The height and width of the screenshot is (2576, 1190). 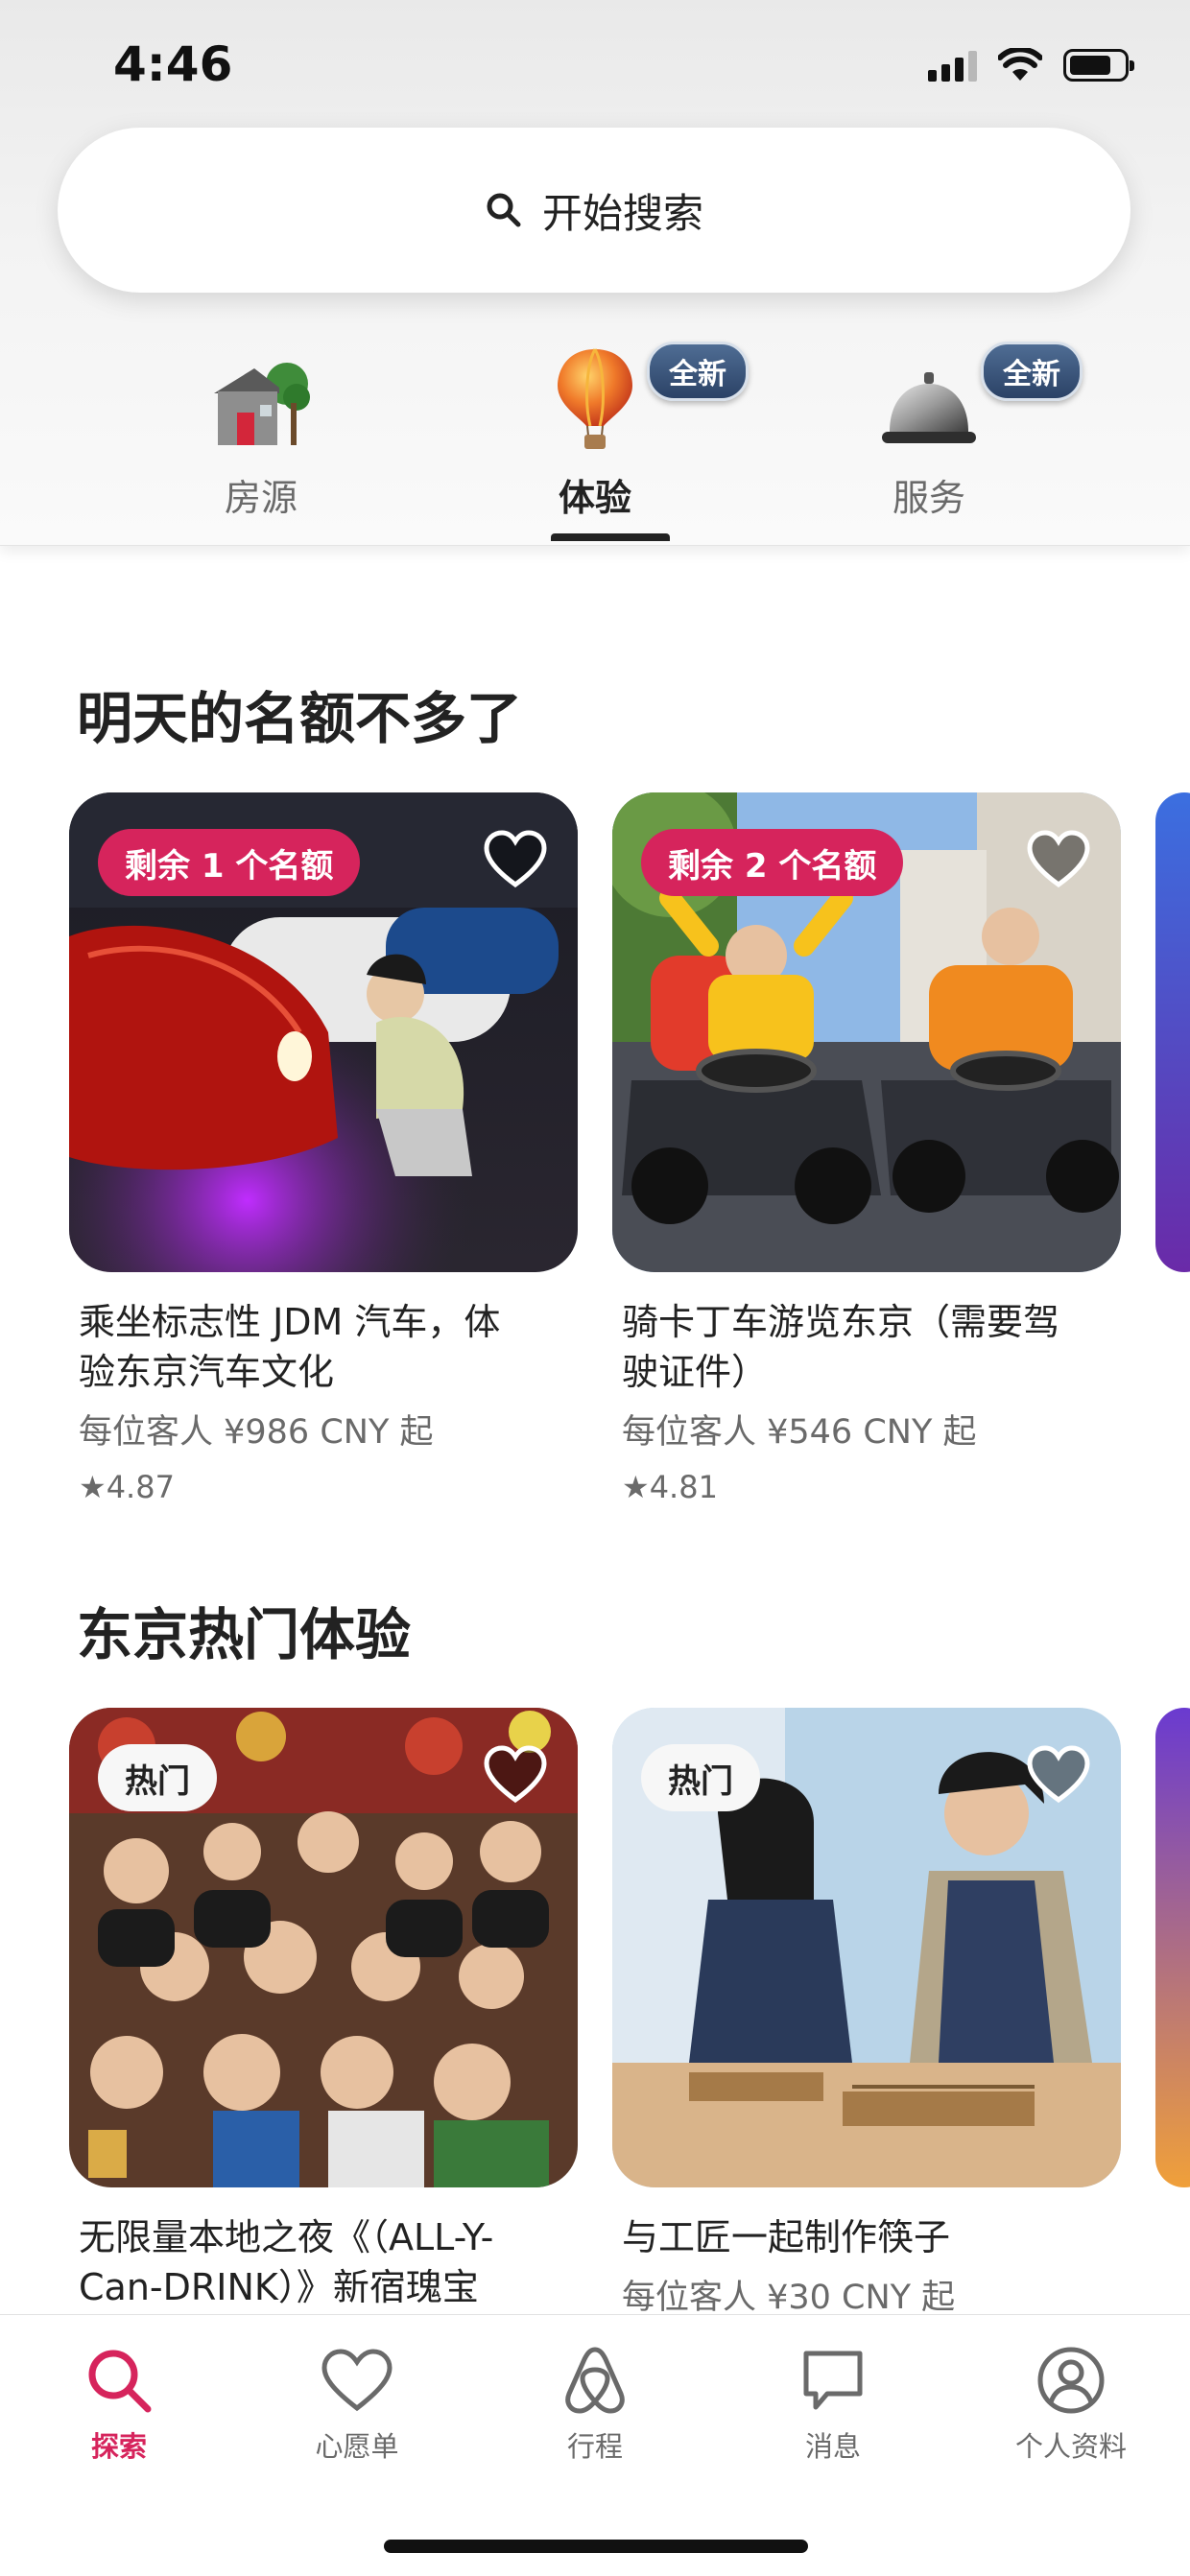 I want to click on category-label: 服务, so click(x=929, y=498).